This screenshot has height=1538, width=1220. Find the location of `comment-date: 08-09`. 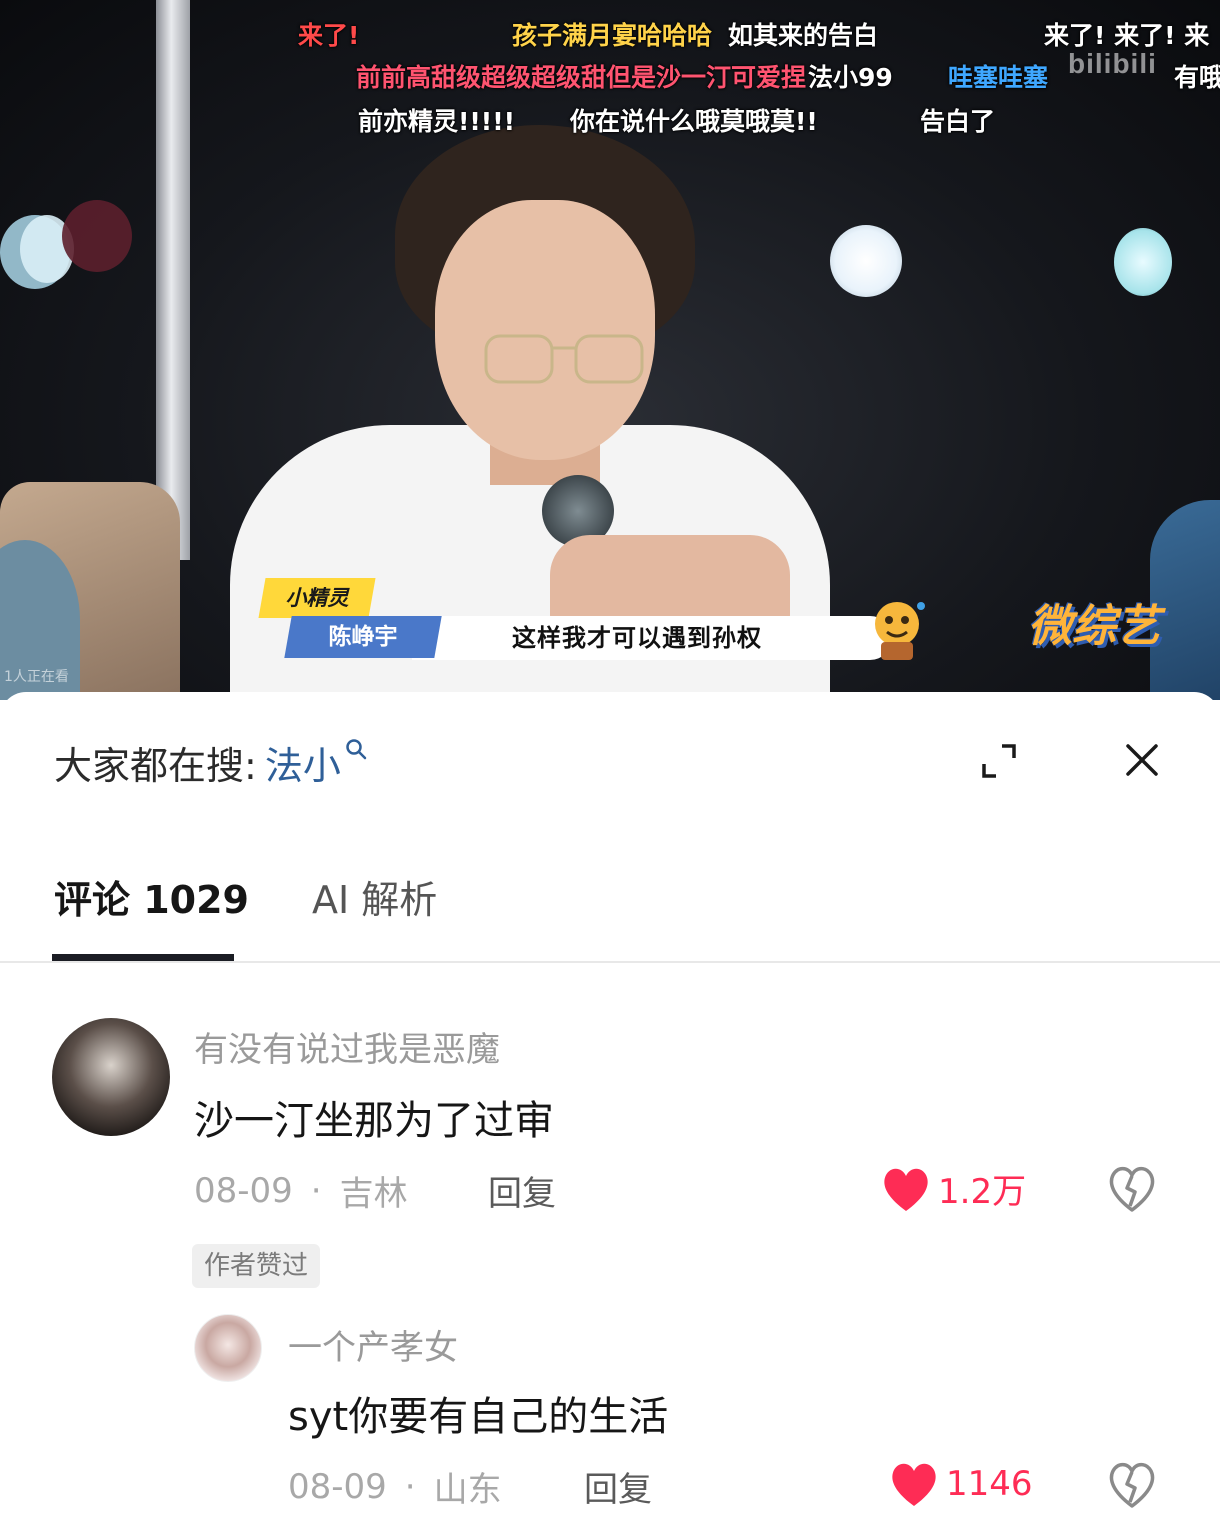

comment-date: 08-09 is located at coordinates (243, 1190).